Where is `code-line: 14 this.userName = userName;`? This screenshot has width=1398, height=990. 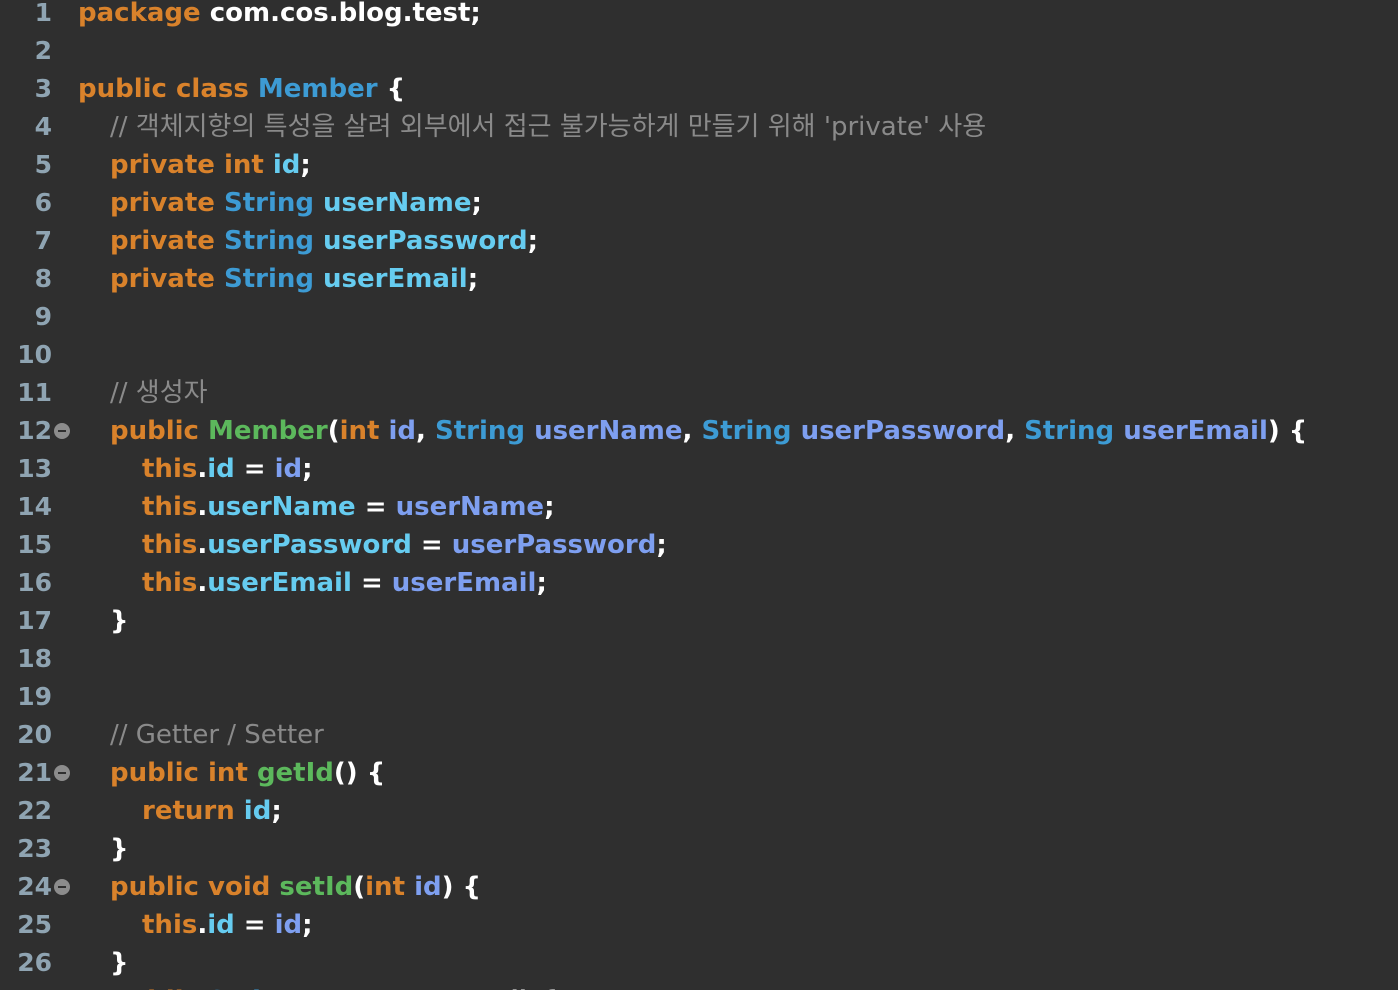 code-line: 14 this.userName = userName; is located at coordinates (699, 507).